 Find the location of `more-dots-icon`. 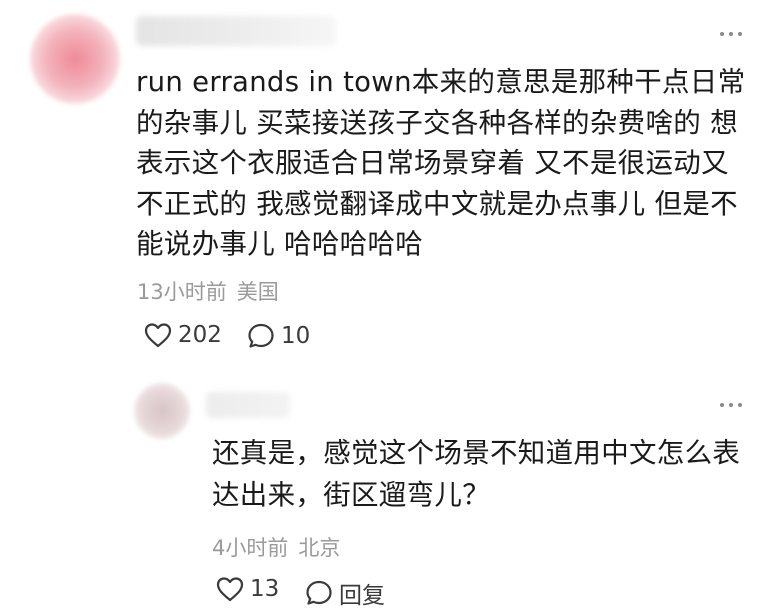

more-dots-icon is located at coordinates (731, 34).